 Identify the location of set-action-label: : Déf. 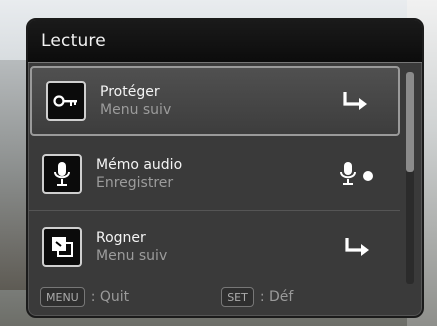
(276, 297).